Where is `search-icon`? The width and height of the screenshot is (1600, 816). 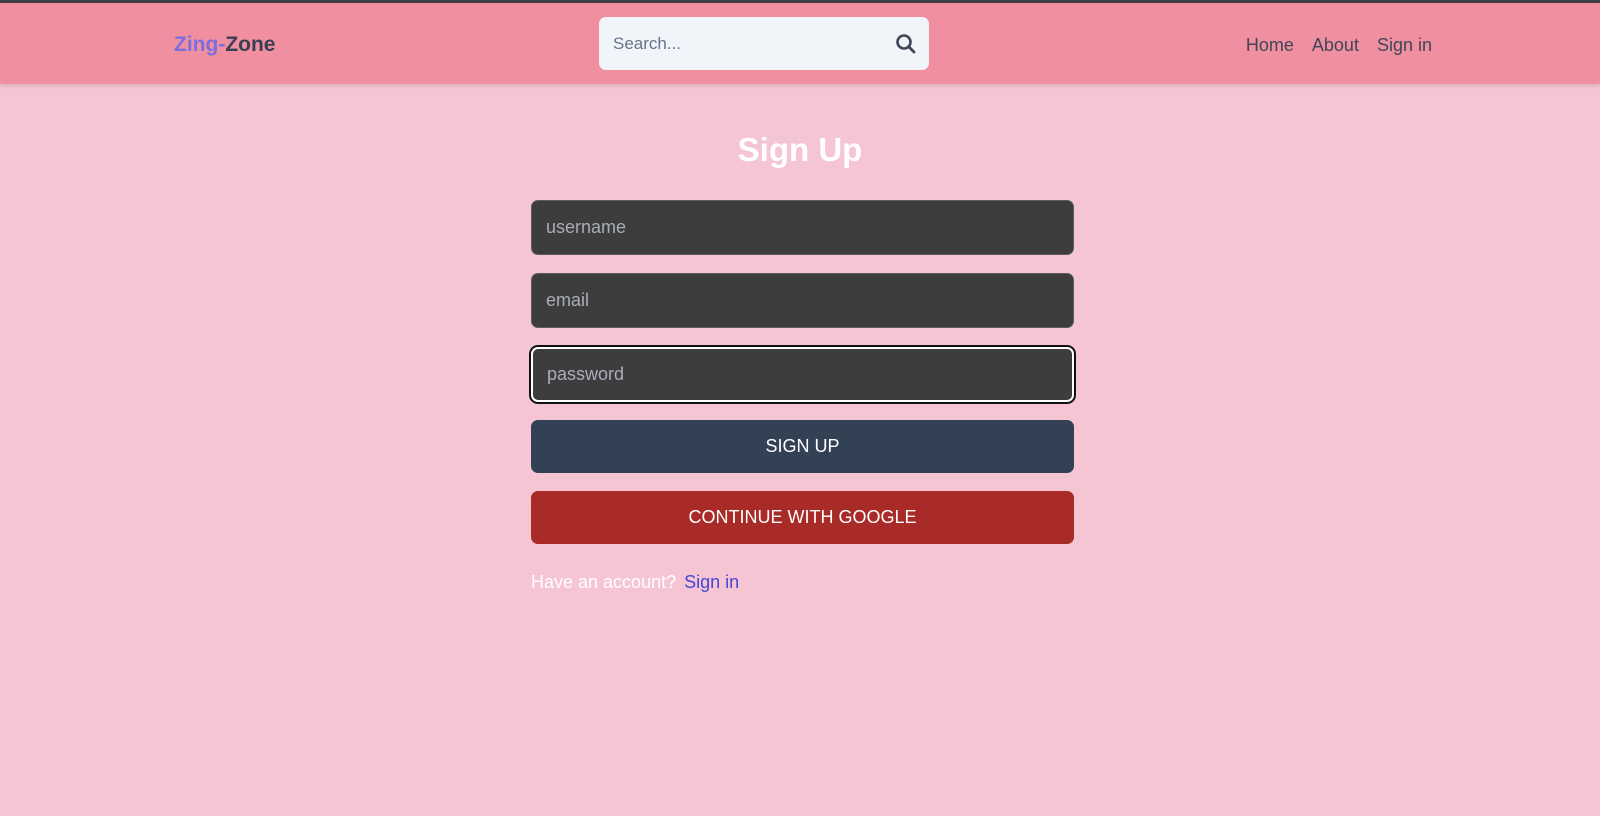 search-icon is located at coordinates (906, 44).